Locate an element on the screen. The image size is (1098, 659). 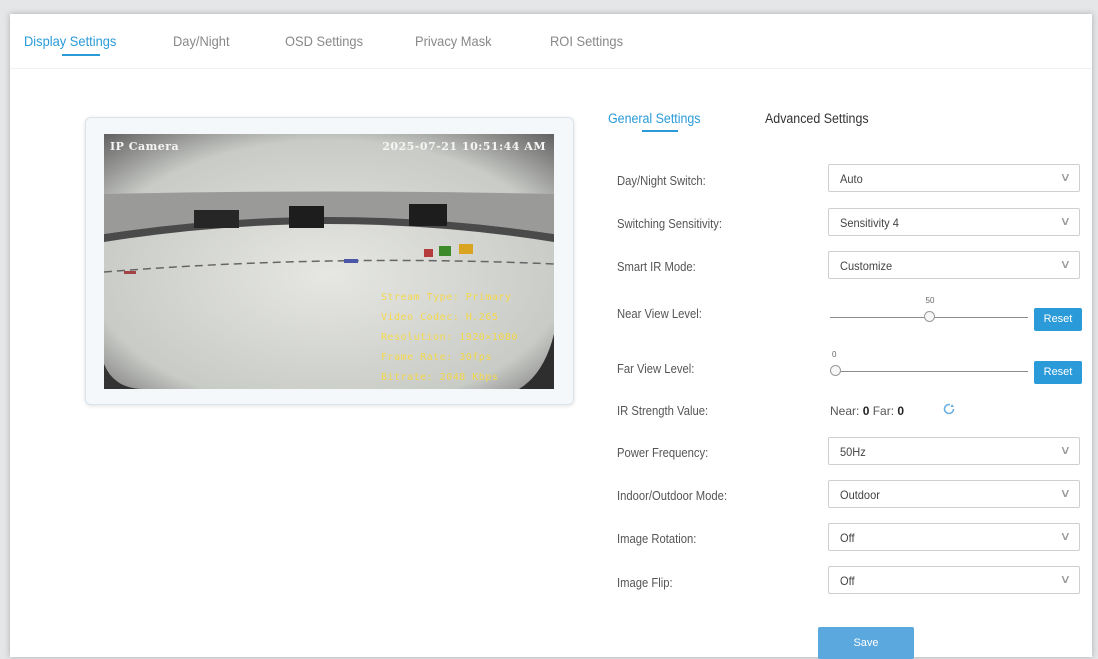
image-rotation-value: Off is located at coordinates (847, 538).